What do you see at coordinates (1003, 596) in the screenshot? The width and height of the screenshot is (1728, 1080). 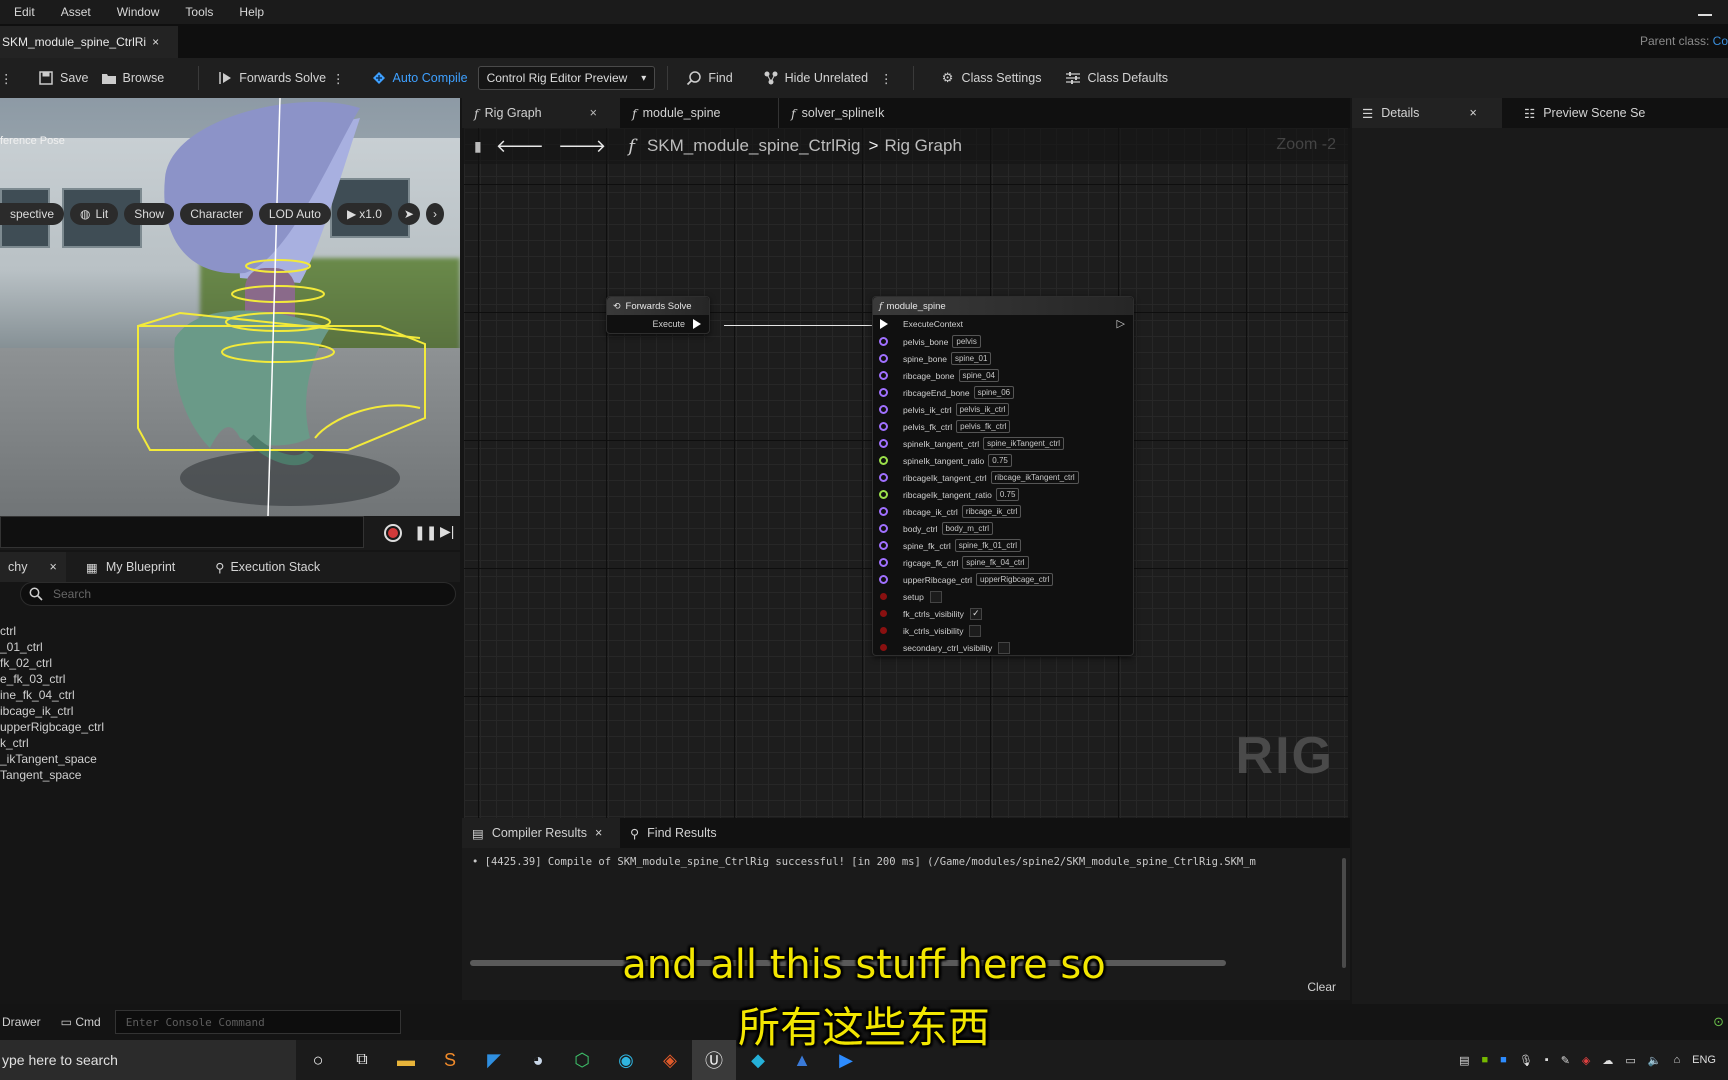 I see `node-bool-pin: setup` at bounding box center [1003, 596].